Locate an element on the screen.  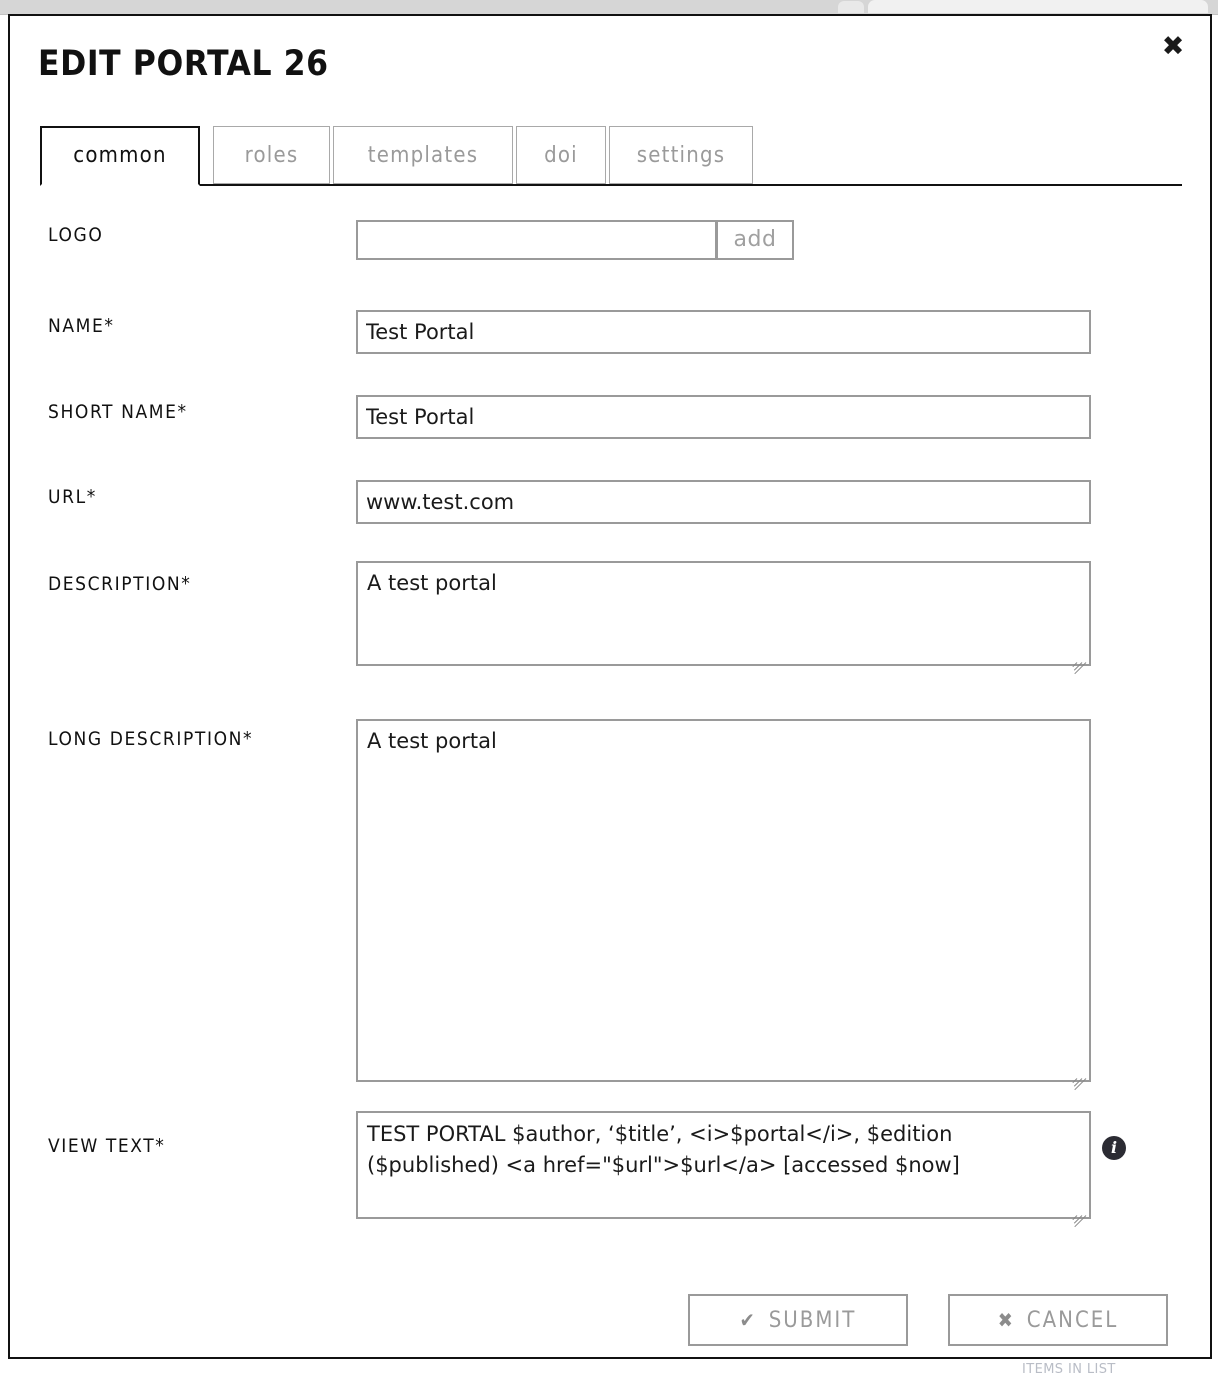
logo-label: LOGO is located at coordinates (76, 235).